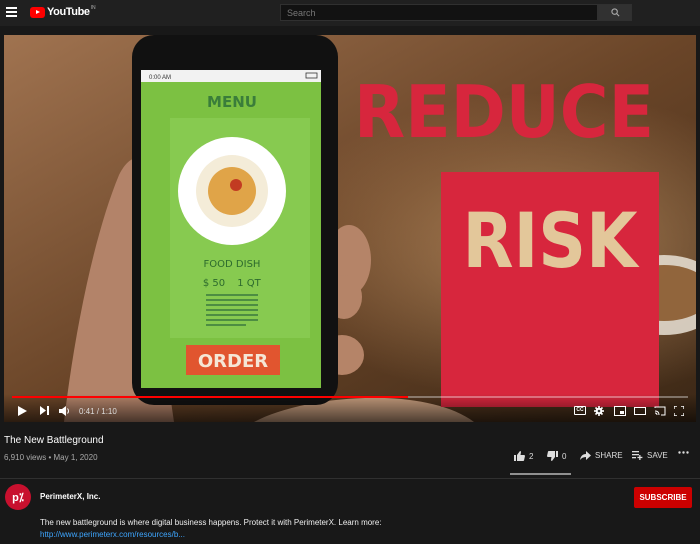 The height and width of the screenshot is (544, 700). I want to click on dish-qty: 1 QT, so click(249, 283).